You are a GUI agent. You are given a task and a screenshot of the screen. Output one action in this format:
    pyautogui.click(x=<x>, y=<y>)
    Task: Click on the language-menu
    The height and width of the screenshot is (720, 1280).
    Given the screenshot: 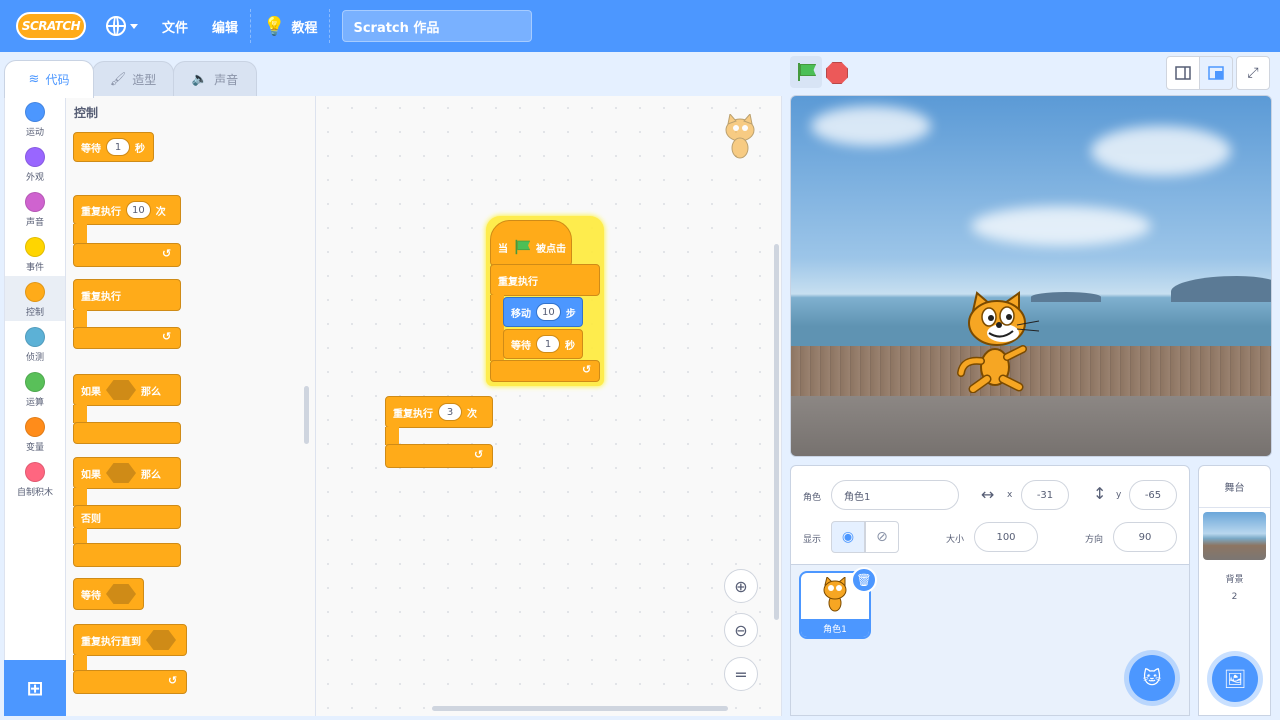 What is the action you would take?
    pyautogui.click(x=122, y=26)
    